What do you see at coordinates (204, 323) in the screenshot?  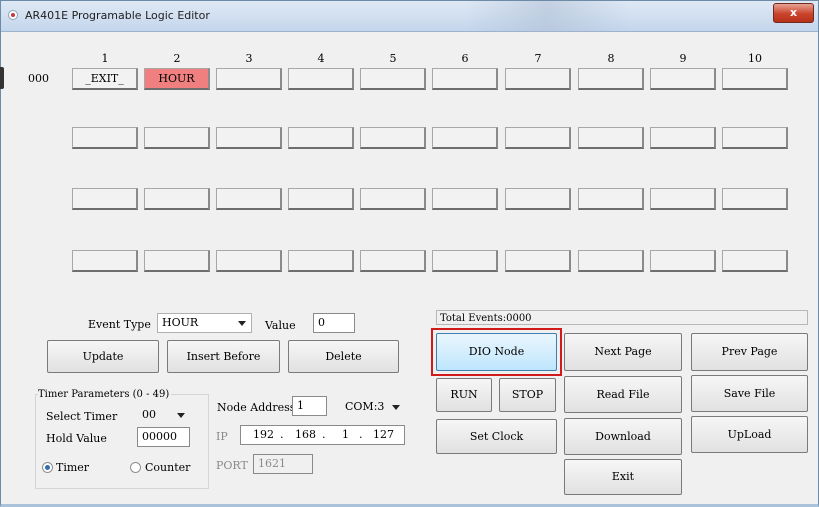 I see `event-type-select: HOUR` at bounding box center [204, 323].